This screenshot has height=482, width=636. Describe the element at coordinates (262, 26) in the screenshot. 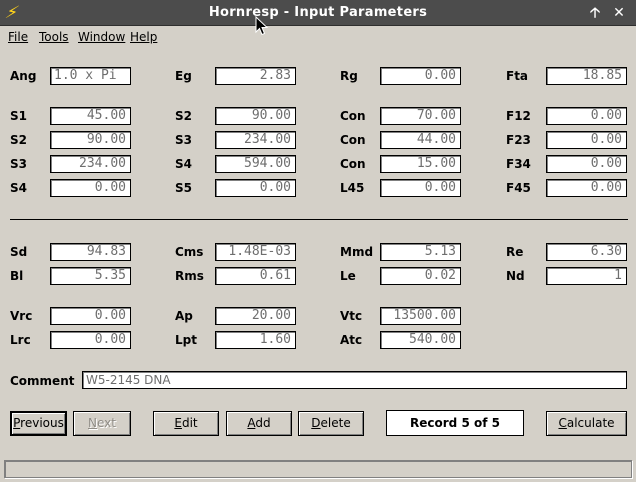

I see `mouse-cursor-icon` at that location.